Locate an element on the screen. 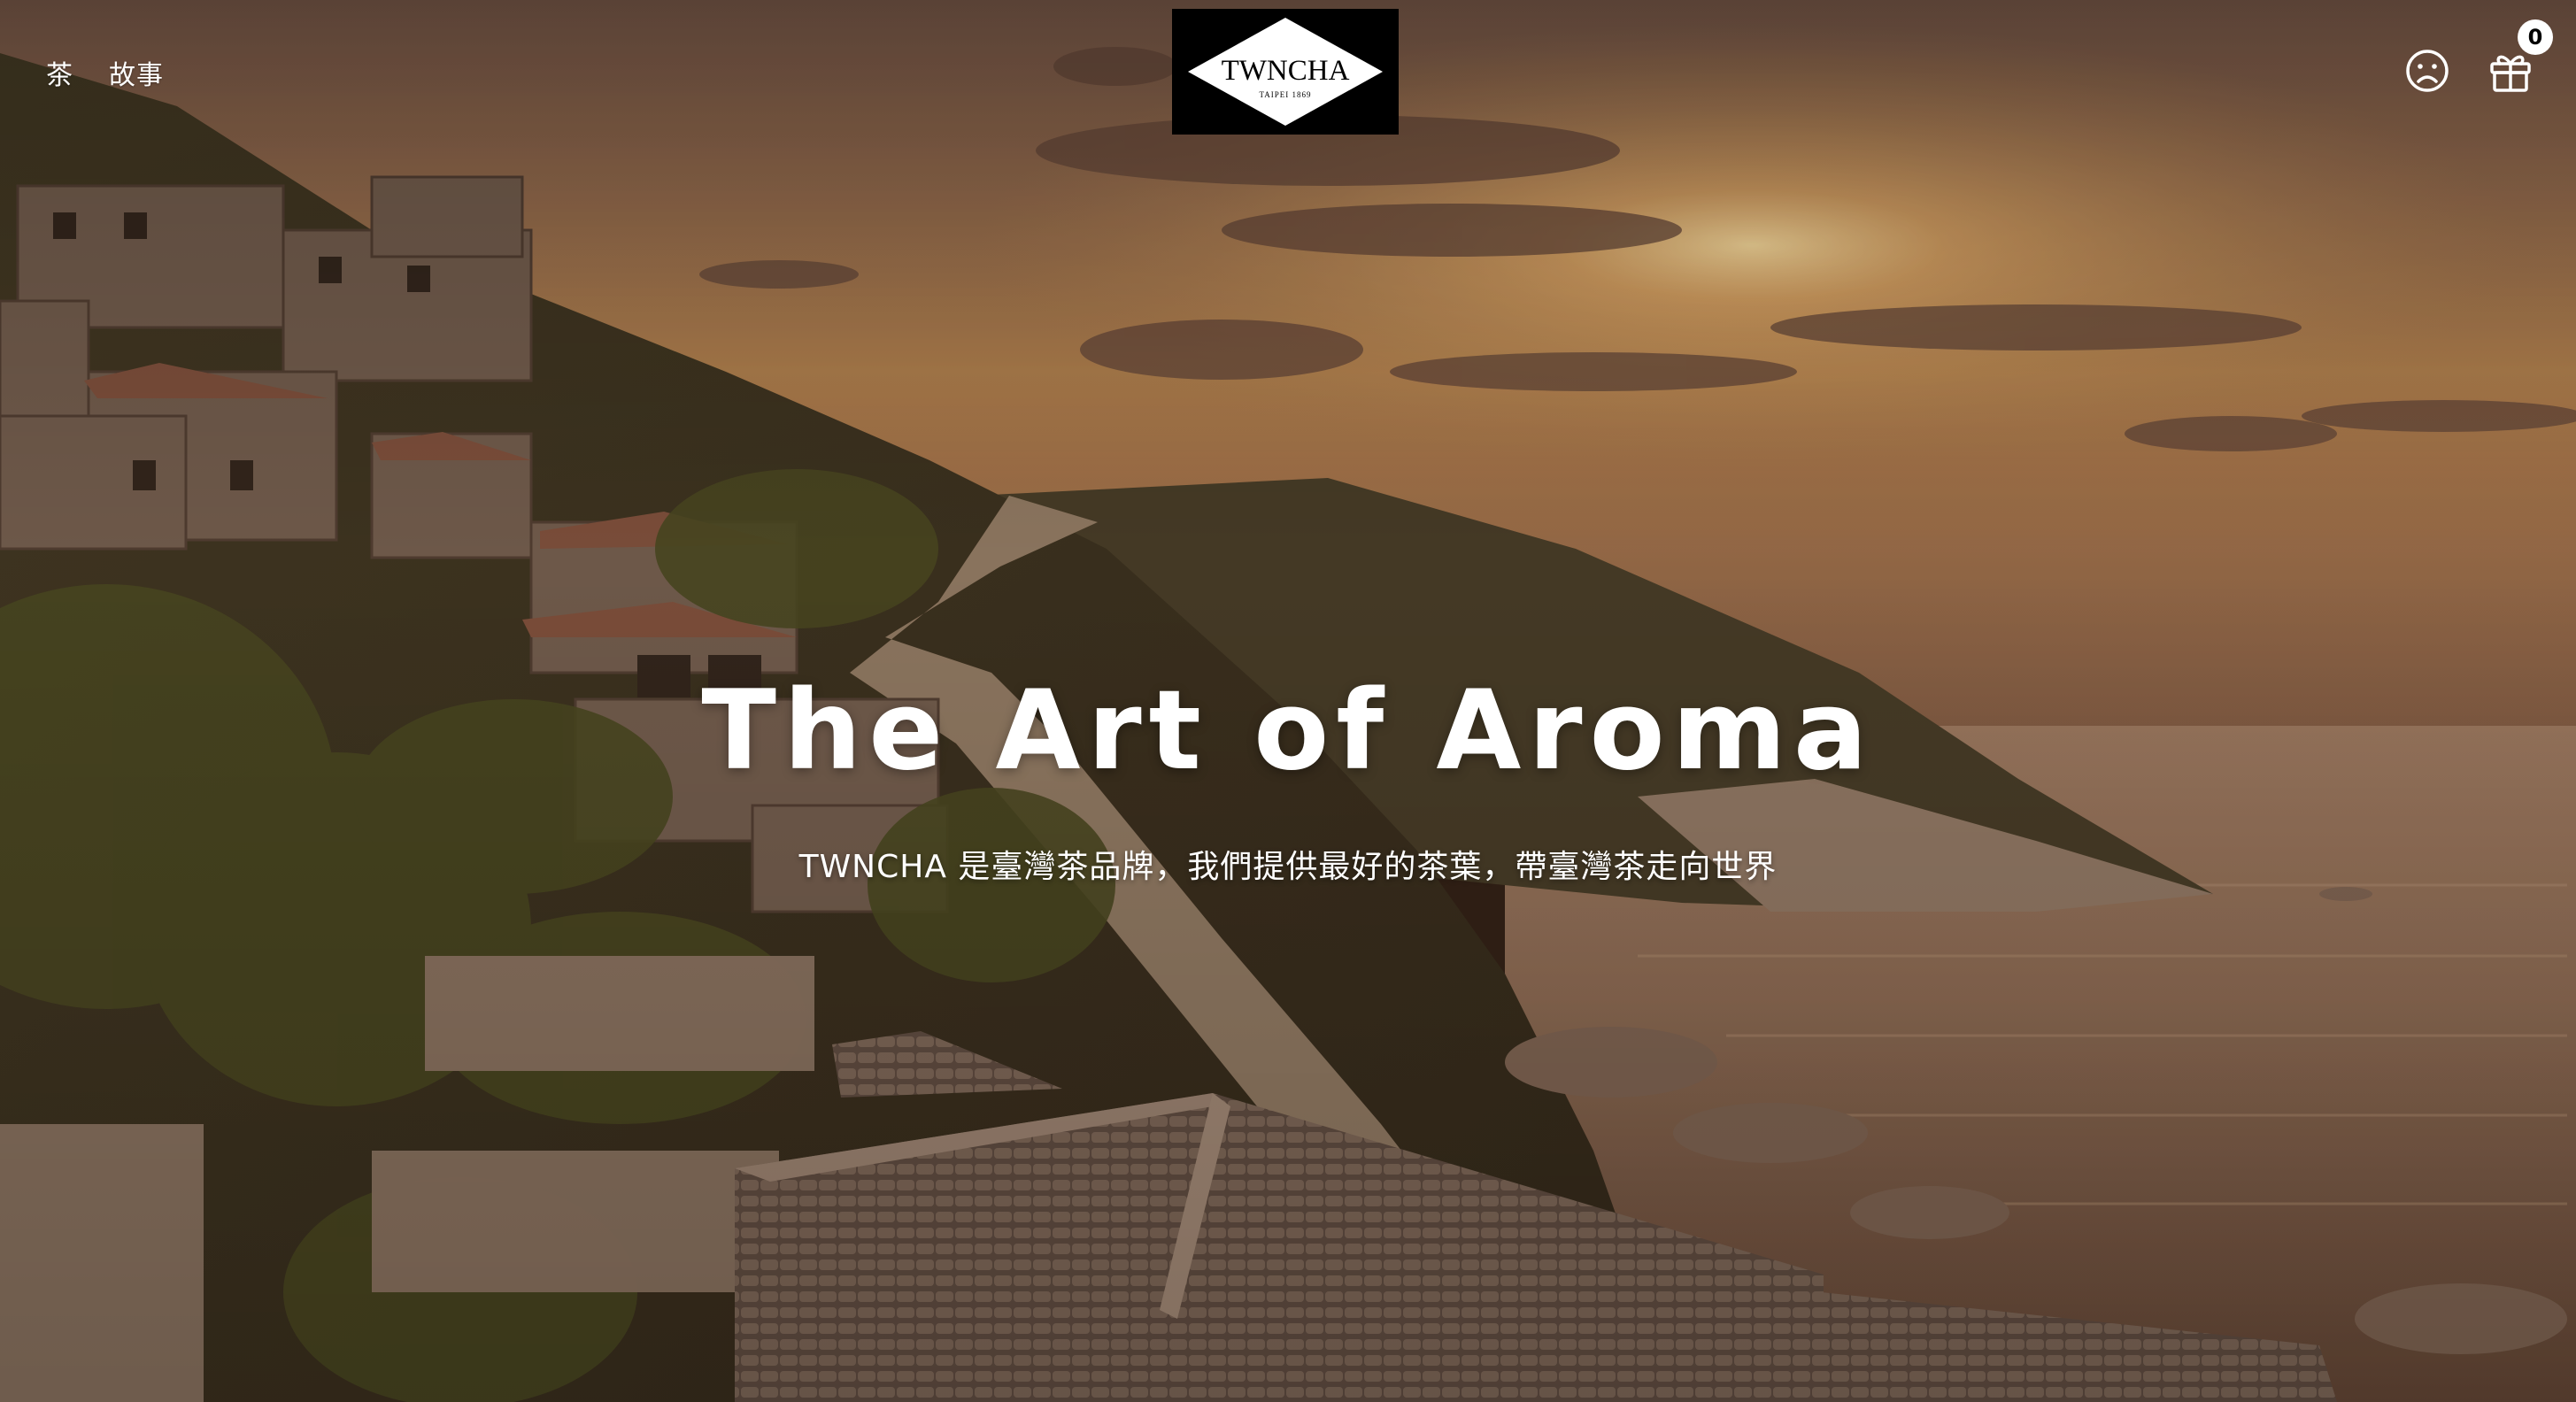 This screenshot has height=1402, width=2576. hero-title: The Art of Aroma is located at coordinates (1288, 731).